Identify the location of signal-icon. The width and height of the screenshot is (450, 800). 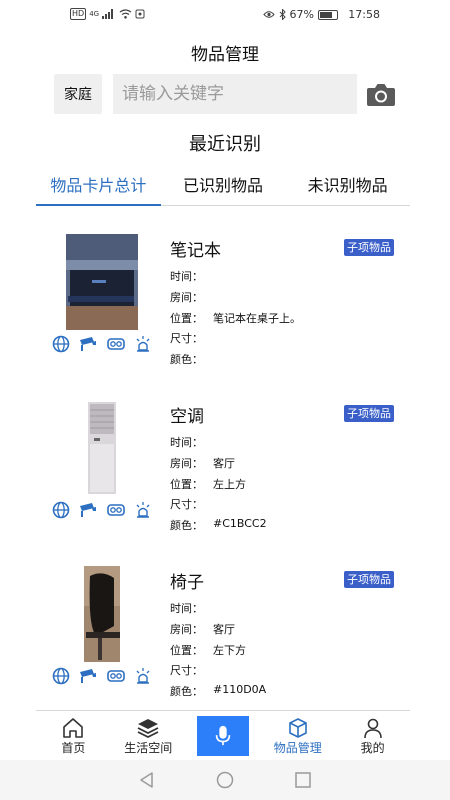
(108, 14).